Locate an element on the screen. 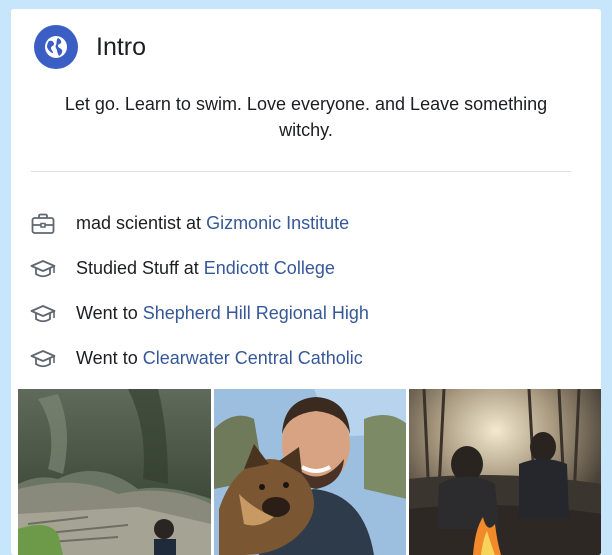 Image resolution: width=612 pixels, height=555 pixels. detail-catholic-school-prefix: Went to is located at coordinates (107, 358).